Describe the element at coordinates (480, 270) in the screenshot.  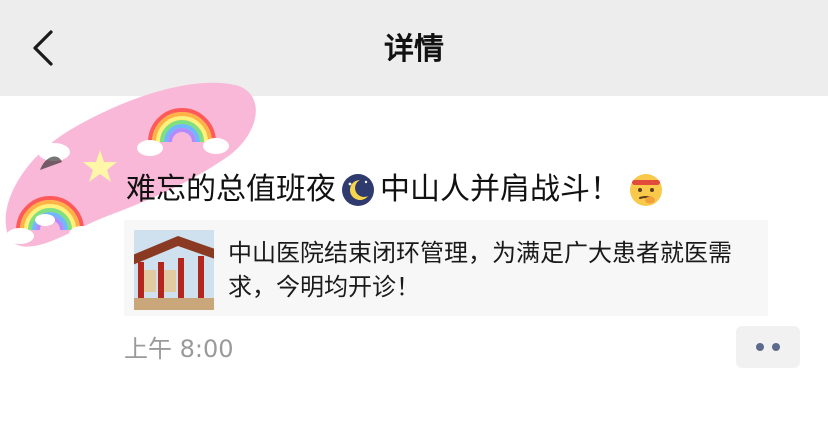
I see `link-title: 中山医院结束闭环管理，为满足广大患者就医需求，今明均开诊！` at that location.